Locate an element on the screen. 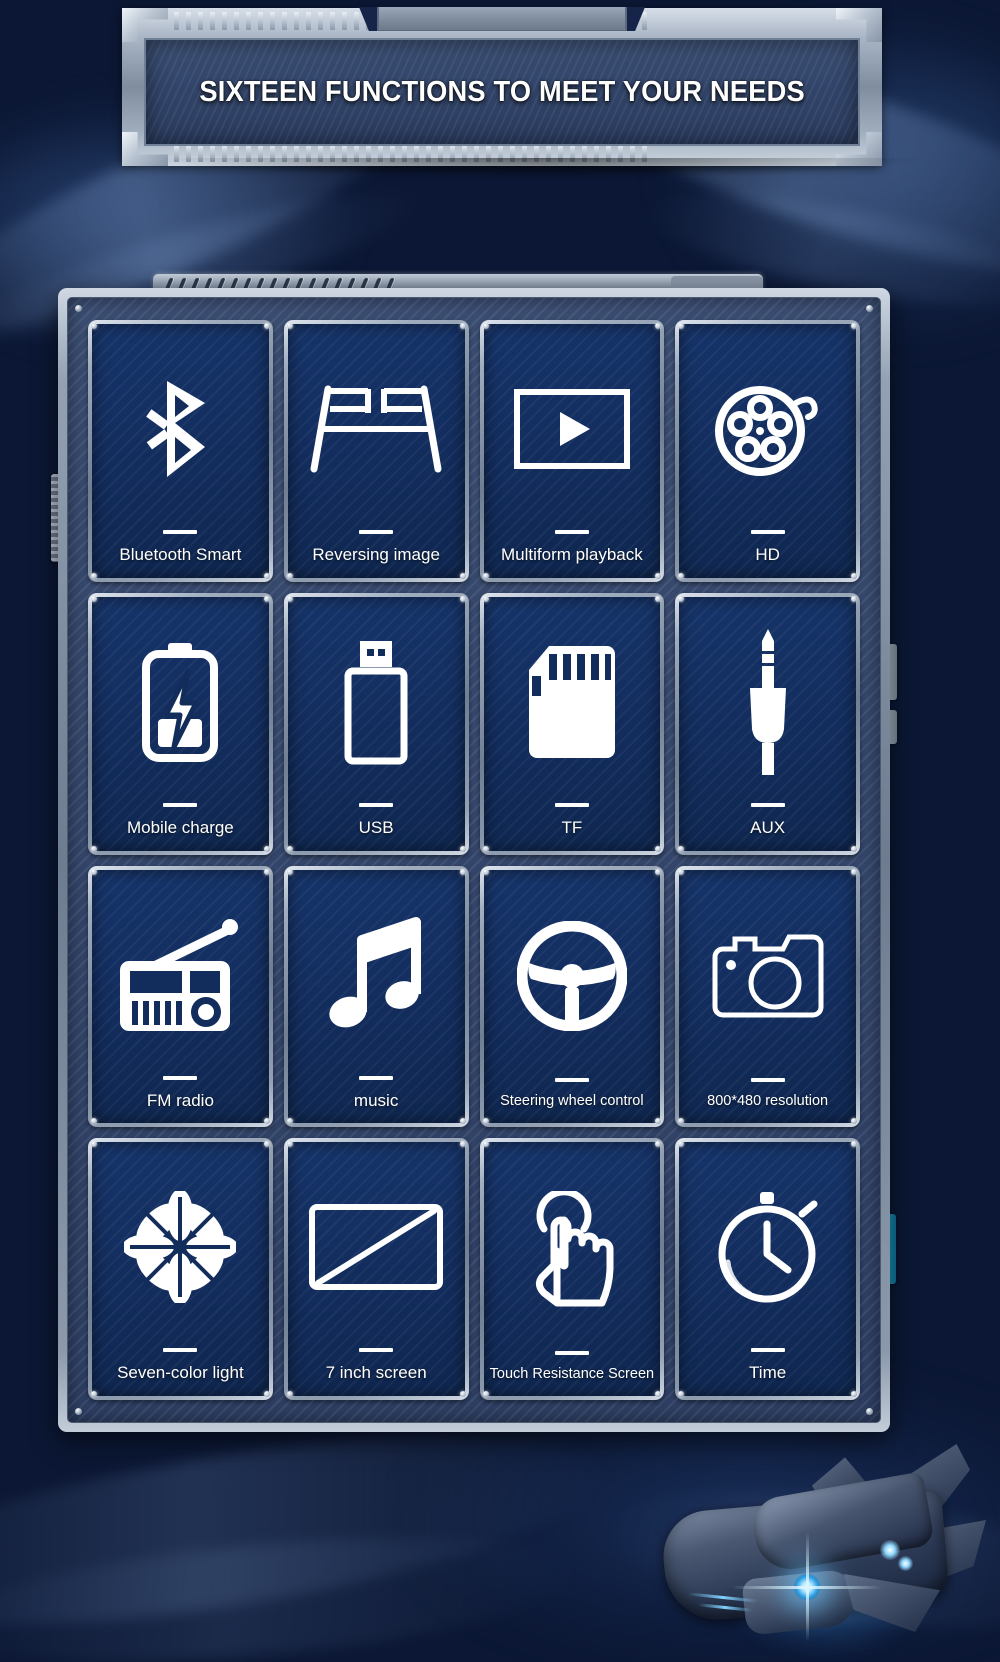 This screenshot has height=1662, width=1000. sd-card-icon is located at coordinates (572, 704).